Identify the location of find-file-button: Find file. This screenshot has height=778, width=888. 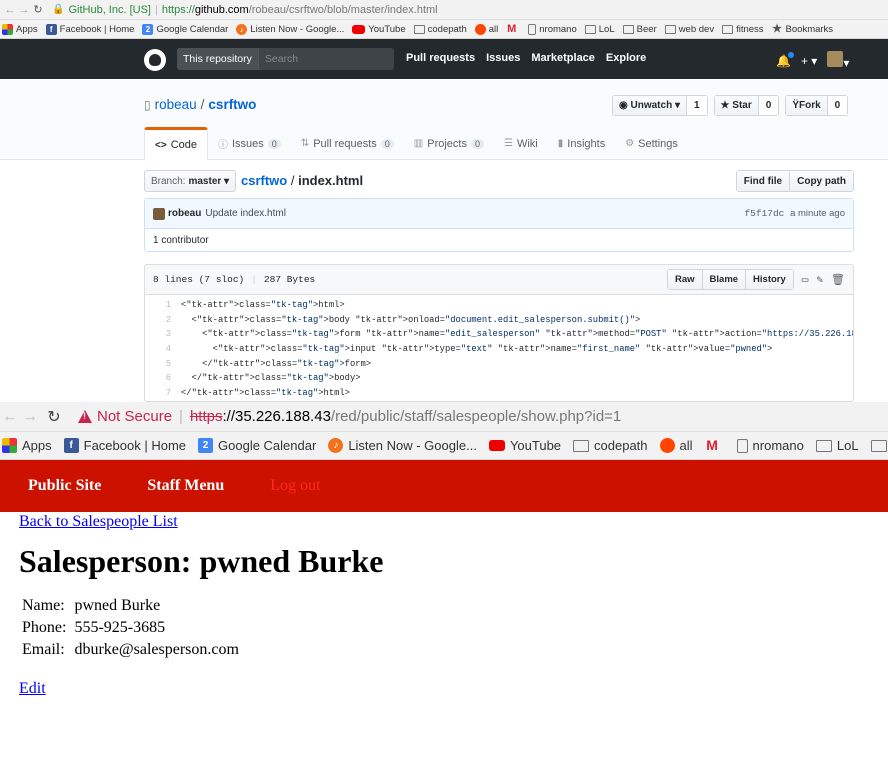
(763, 181).